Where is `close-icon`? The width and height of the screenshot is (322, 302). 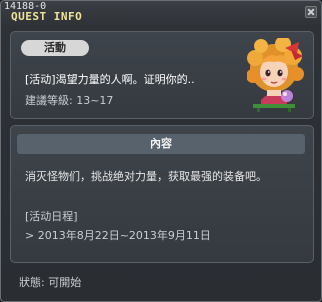 close-icon is located at coordinates (311, 12).